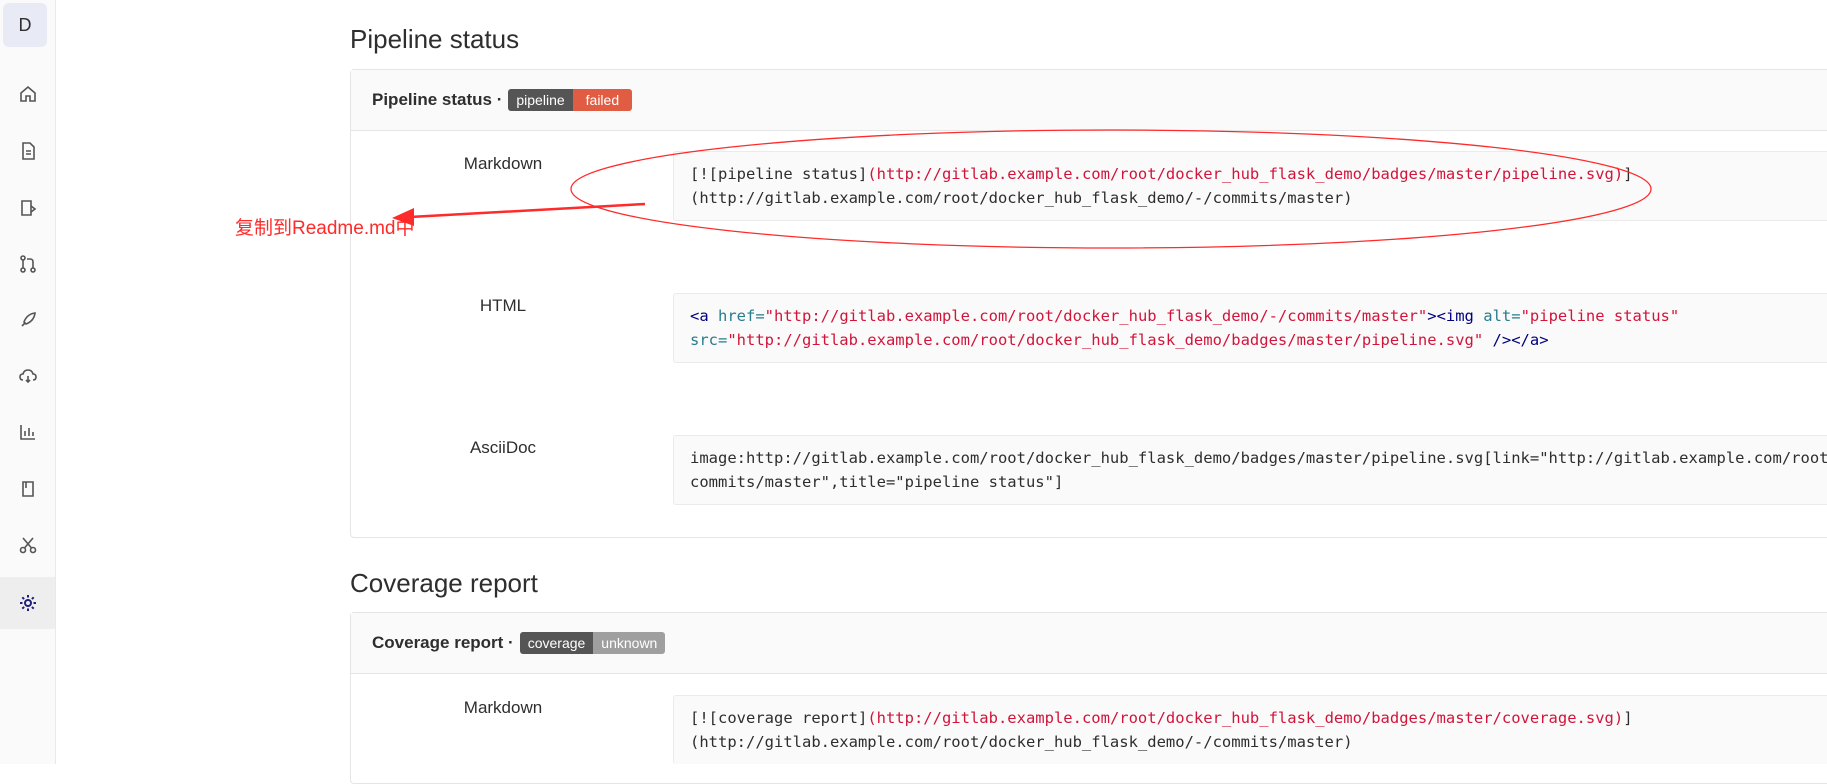 This screenshot has width=1827, height=784. I want to click on asciidoc-line2: commits/master",title="pipeline status"], so click(877, 482).